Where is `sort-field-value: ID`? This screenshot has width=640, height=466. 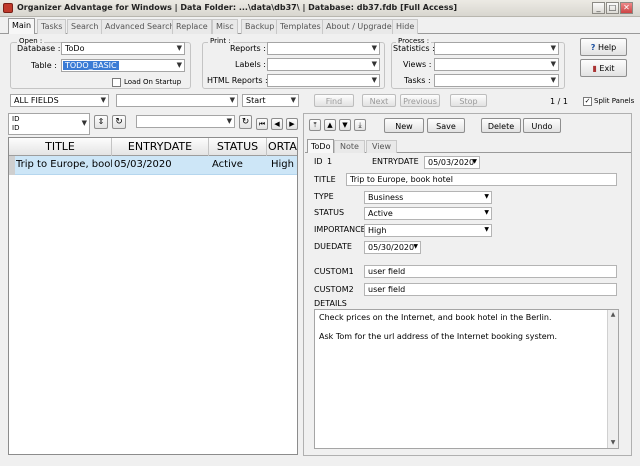 sort-field-value: ID is located at coordinates (16, 119).